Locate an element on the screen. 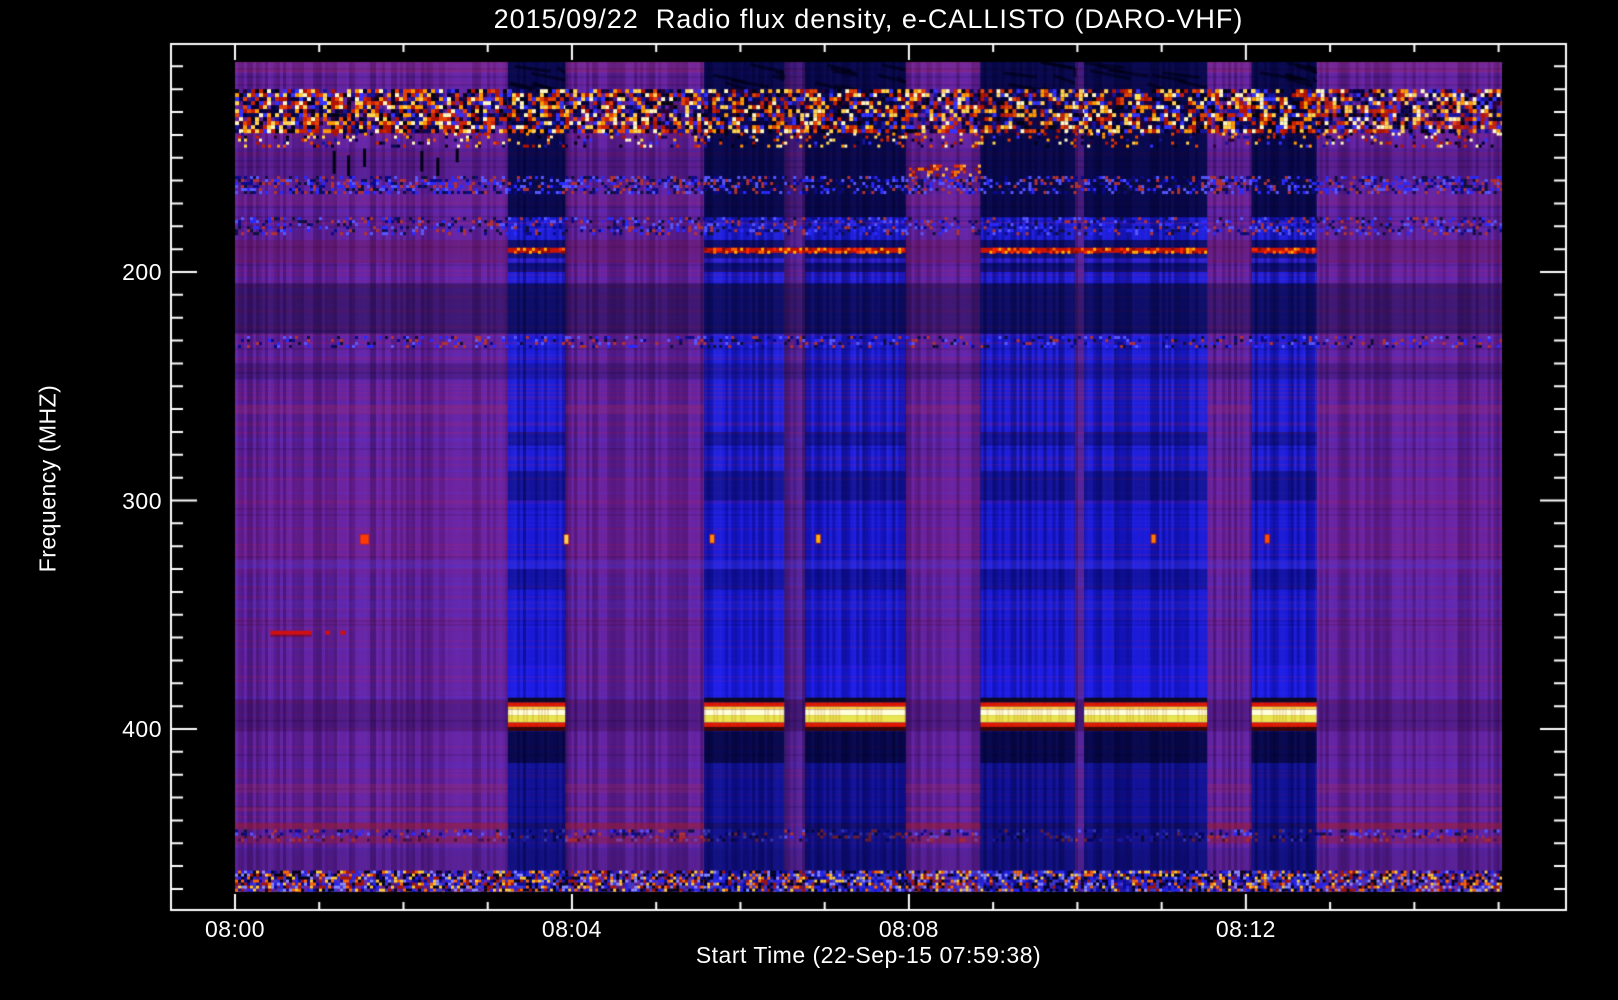  y-tick-label: 200 is located at coordinates (142, 272).